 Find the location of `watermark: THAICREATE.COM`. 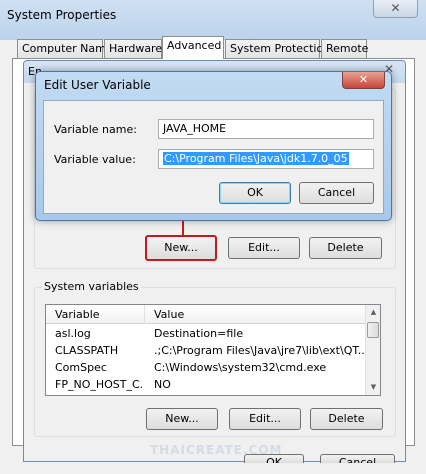

watermark: THAICREATE.COM is located at coordinates (216, 450).